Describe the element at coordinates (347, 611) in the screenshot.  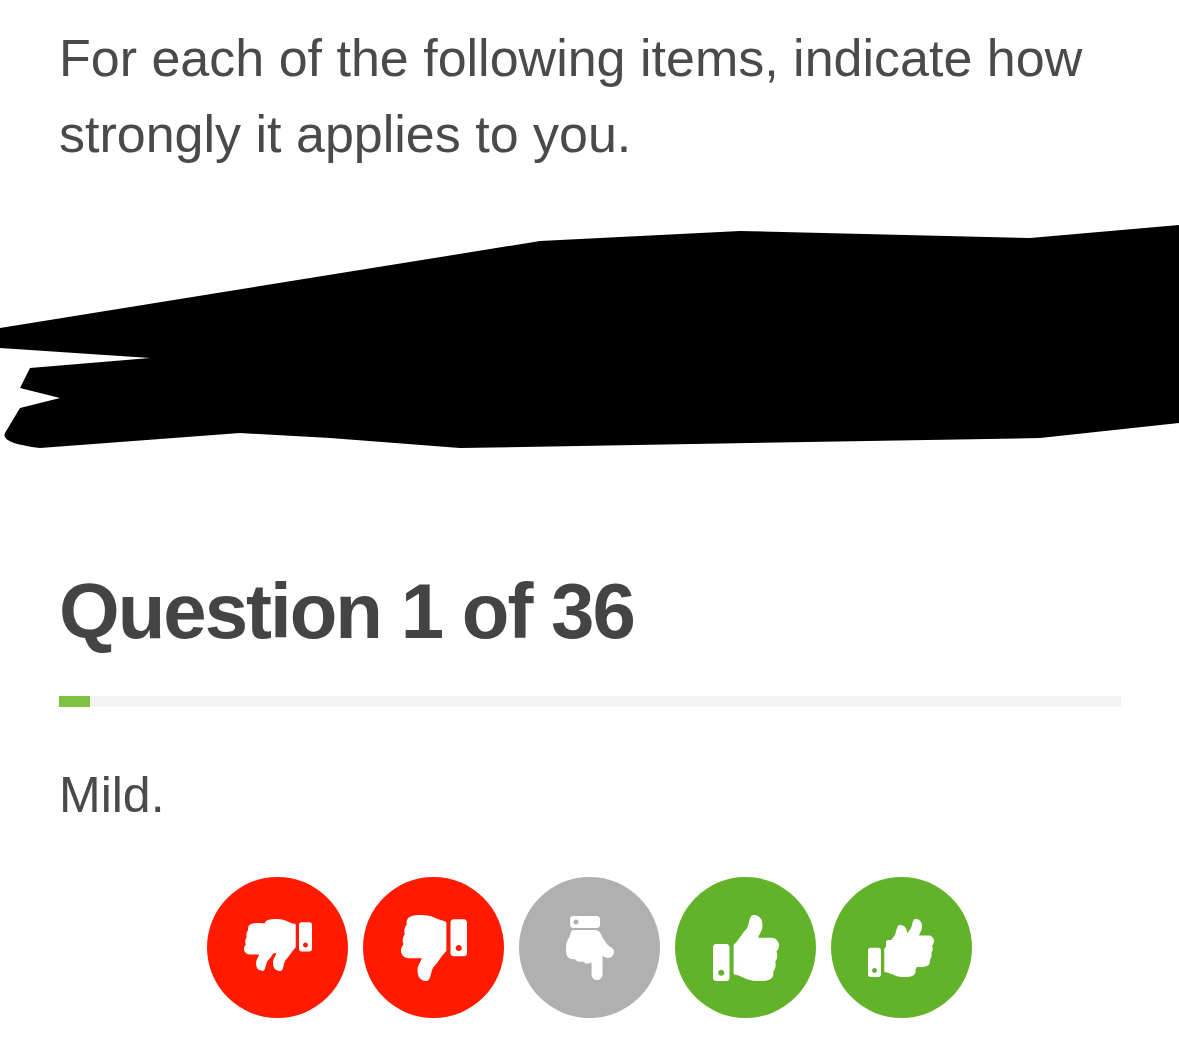
I see `question-heading: Question 1 of 36` at that location.